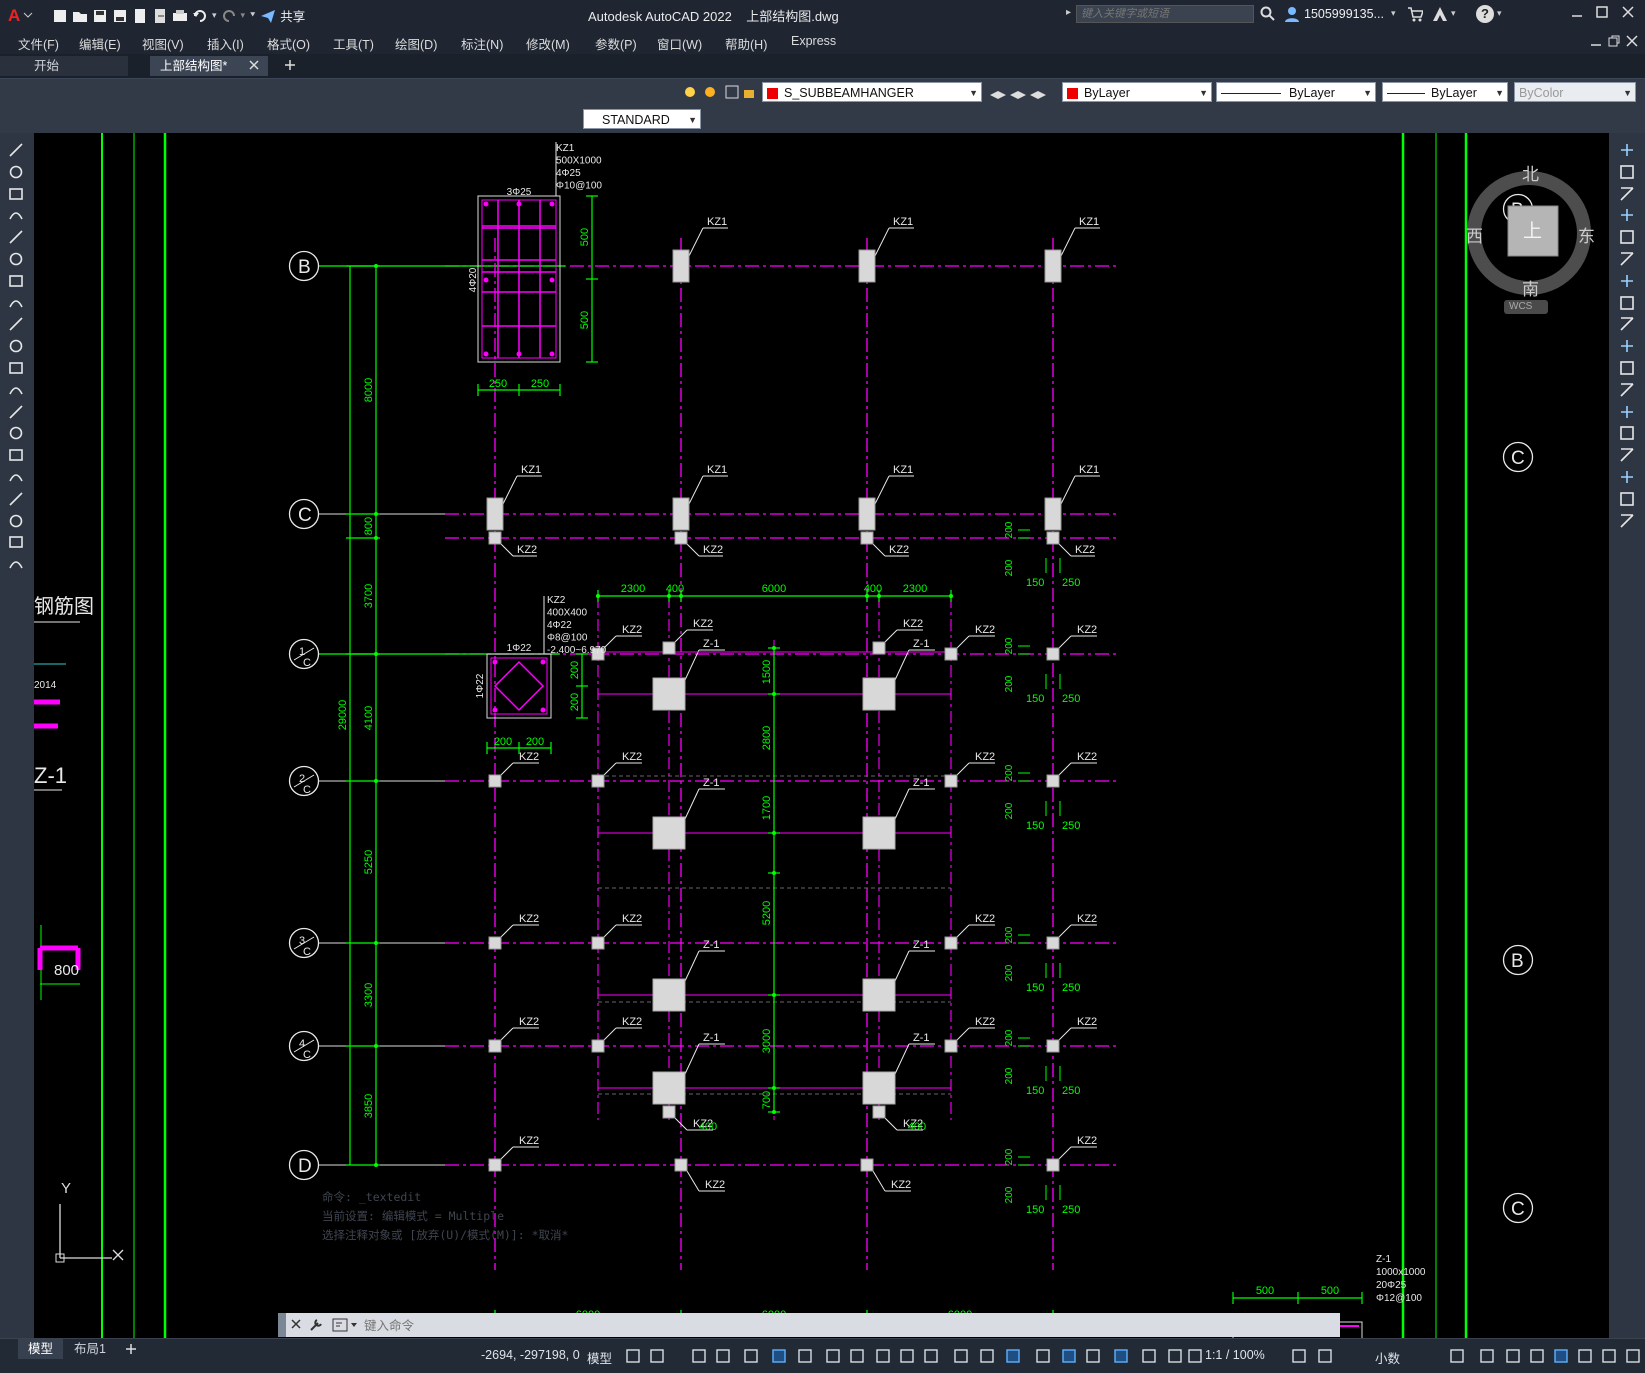 The height and width of the screenshot is (1373, 1645). What do you see at coordinates (229, 16) in the screenshot?
I see `redo-icon` at bounding box center [229, 16].